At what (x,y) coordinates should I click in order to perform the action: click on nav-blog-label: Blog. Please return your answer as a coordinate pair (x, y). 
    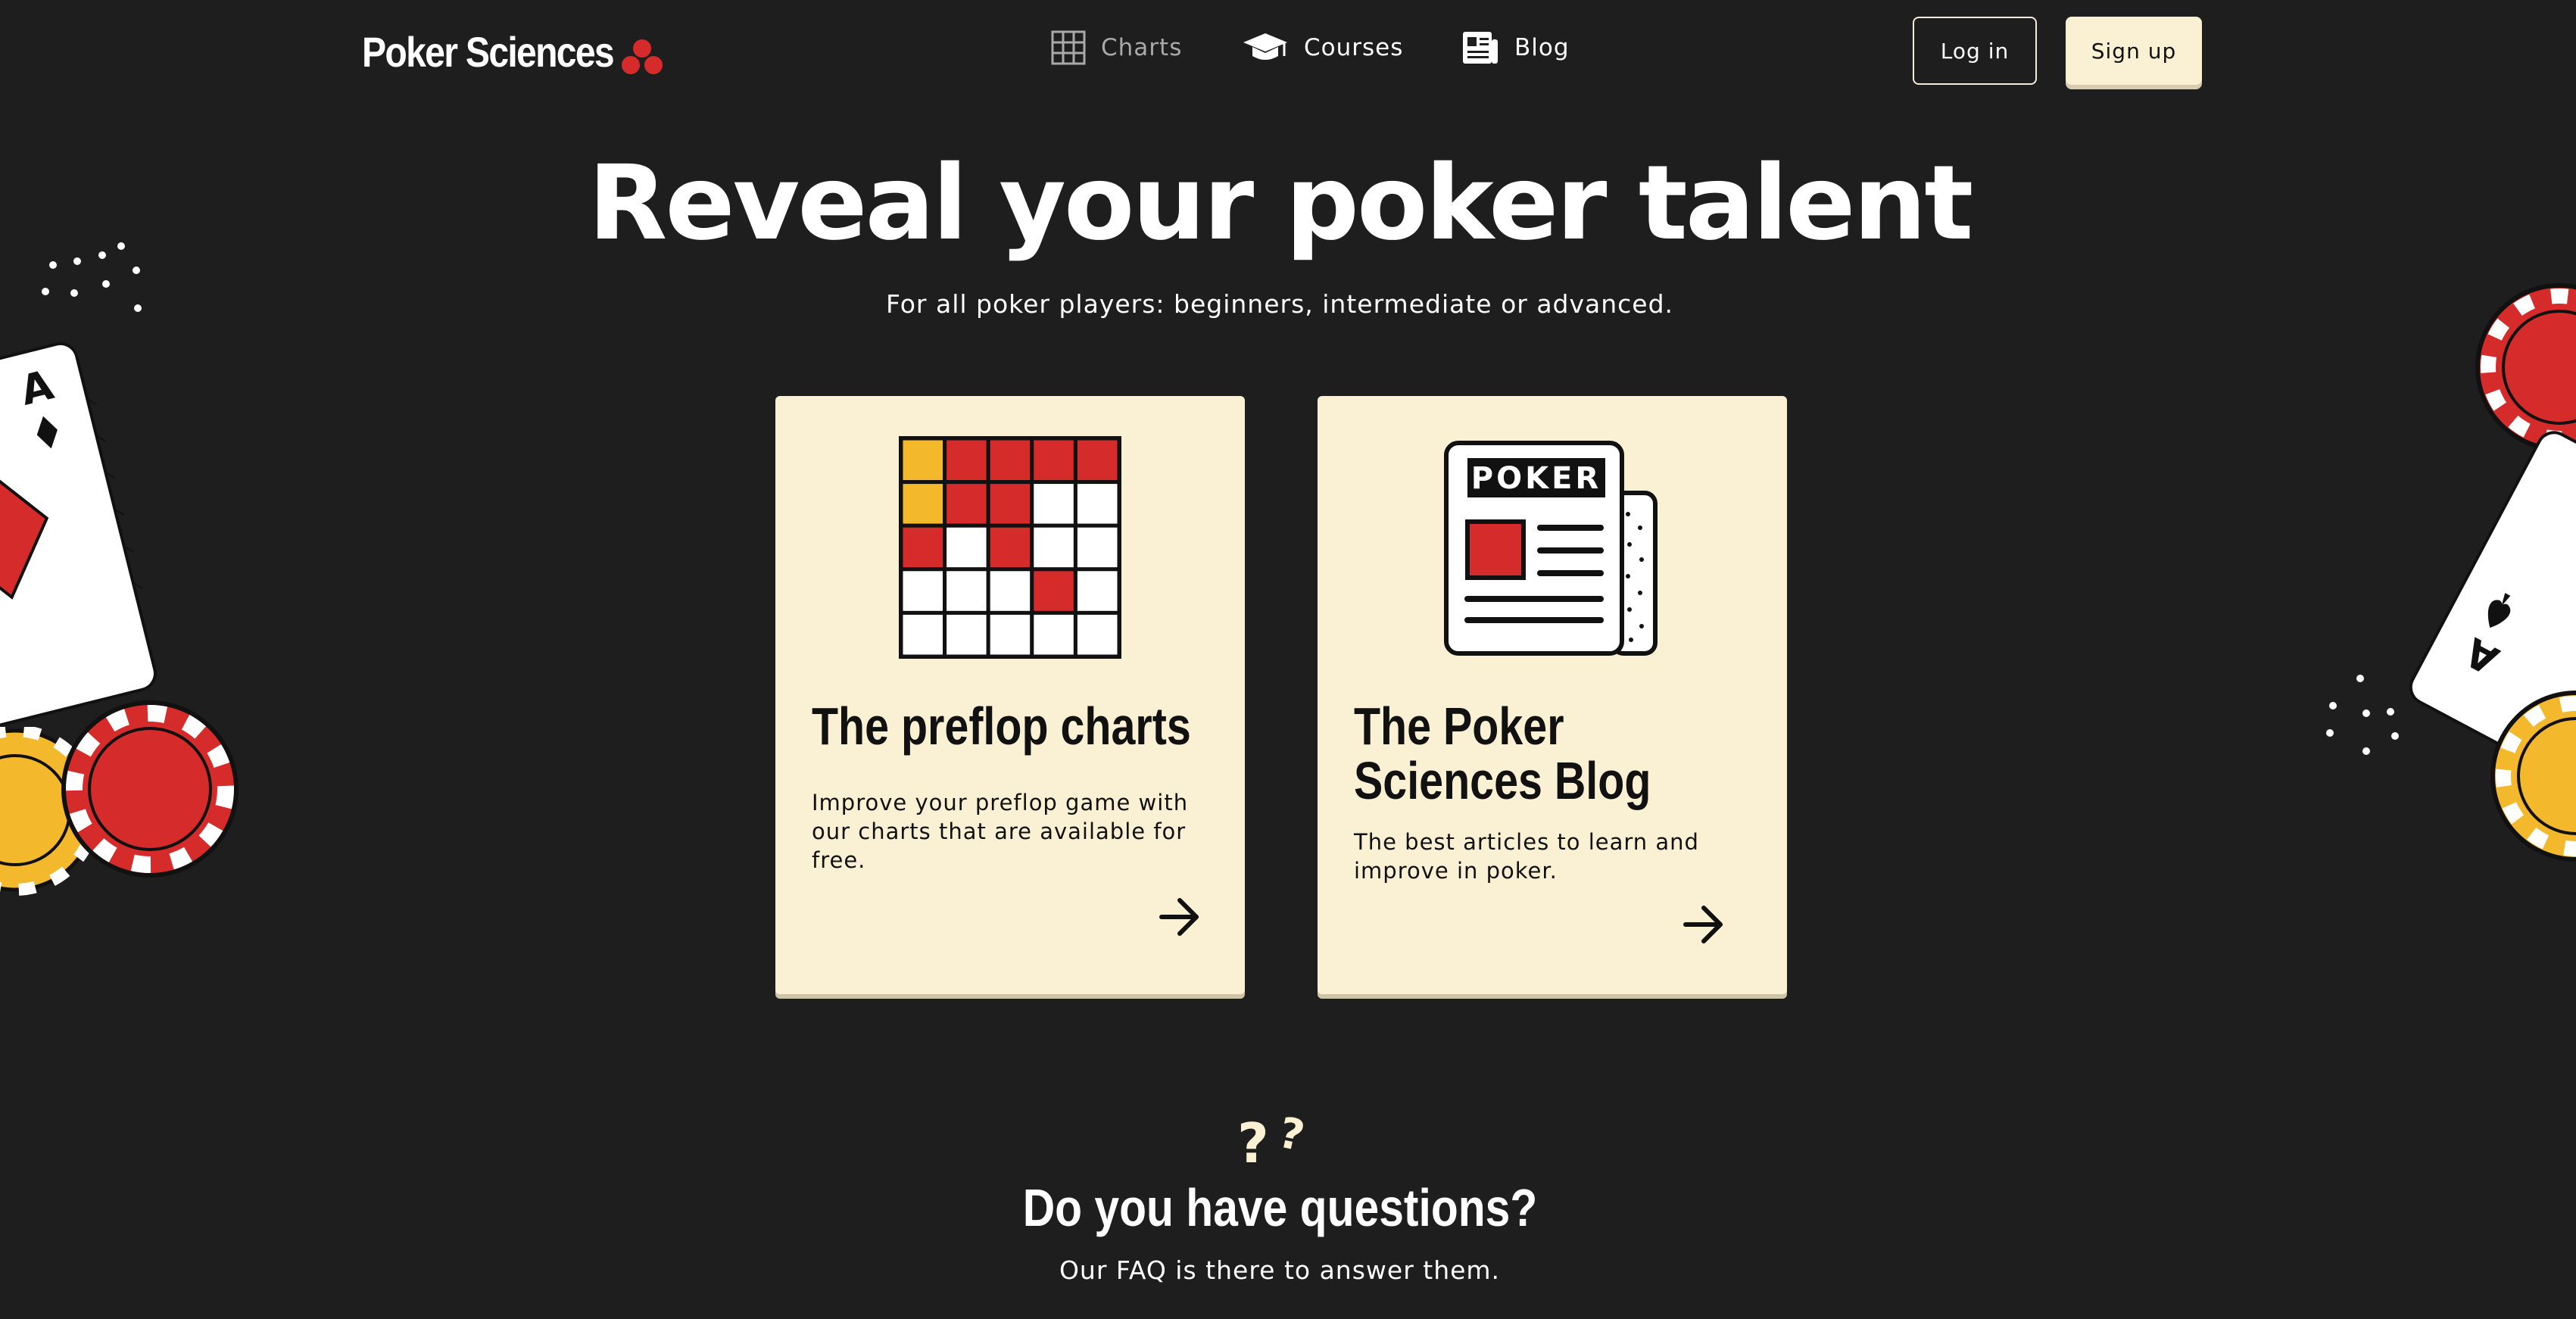
    Looking at the image, I should click on (1542, 47).